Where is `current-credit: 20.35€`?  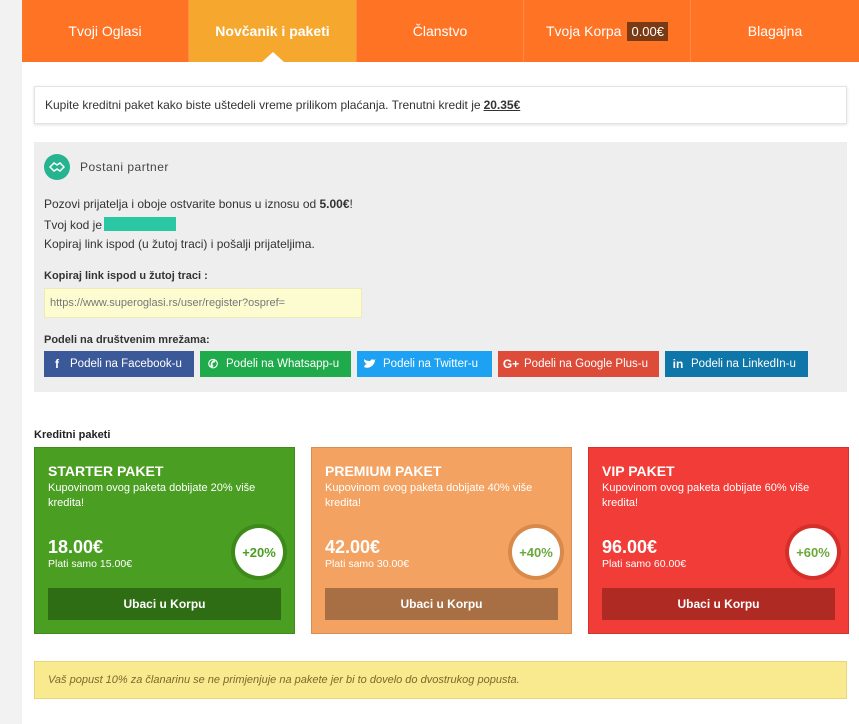
current-credit: 20.35€ is located at coordinates (502, 105).